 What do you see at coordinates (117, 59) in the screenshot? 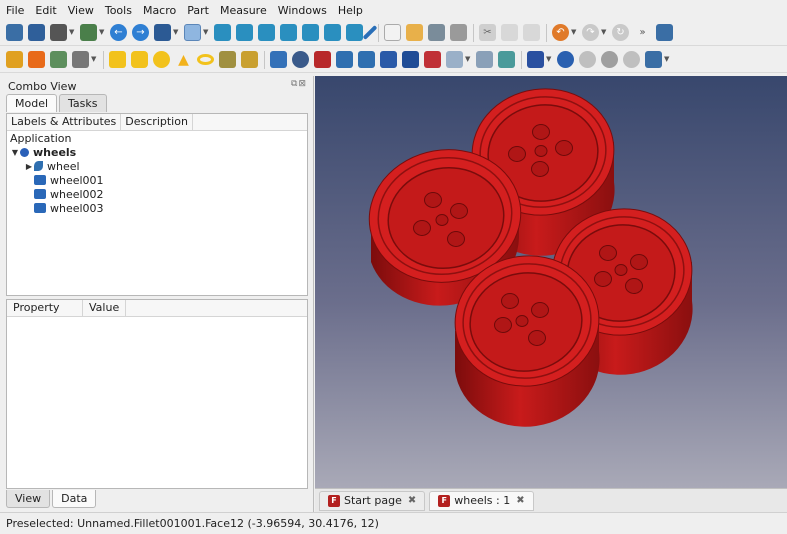
I see `box-icon` at bounding box center [117, 59].